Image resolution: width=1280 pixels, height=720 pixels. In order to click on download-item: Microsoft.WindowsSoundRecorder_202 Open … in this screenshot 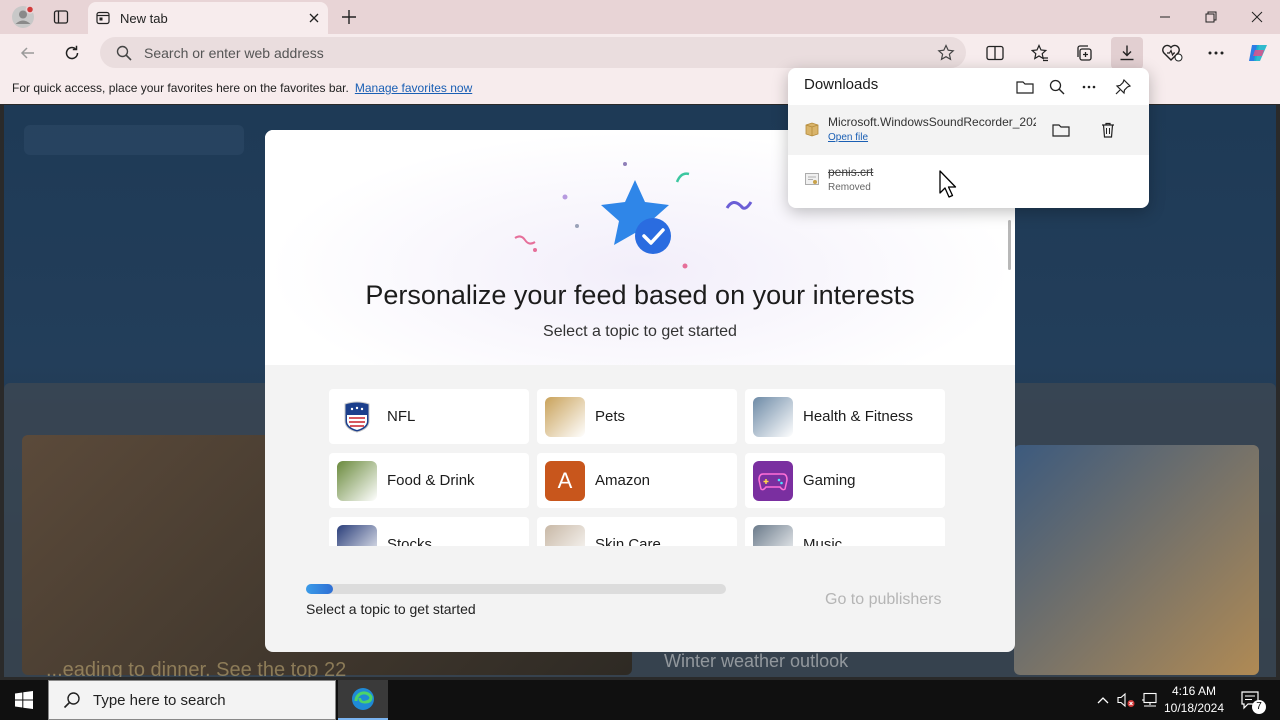, I will do `click(968, 130)`.